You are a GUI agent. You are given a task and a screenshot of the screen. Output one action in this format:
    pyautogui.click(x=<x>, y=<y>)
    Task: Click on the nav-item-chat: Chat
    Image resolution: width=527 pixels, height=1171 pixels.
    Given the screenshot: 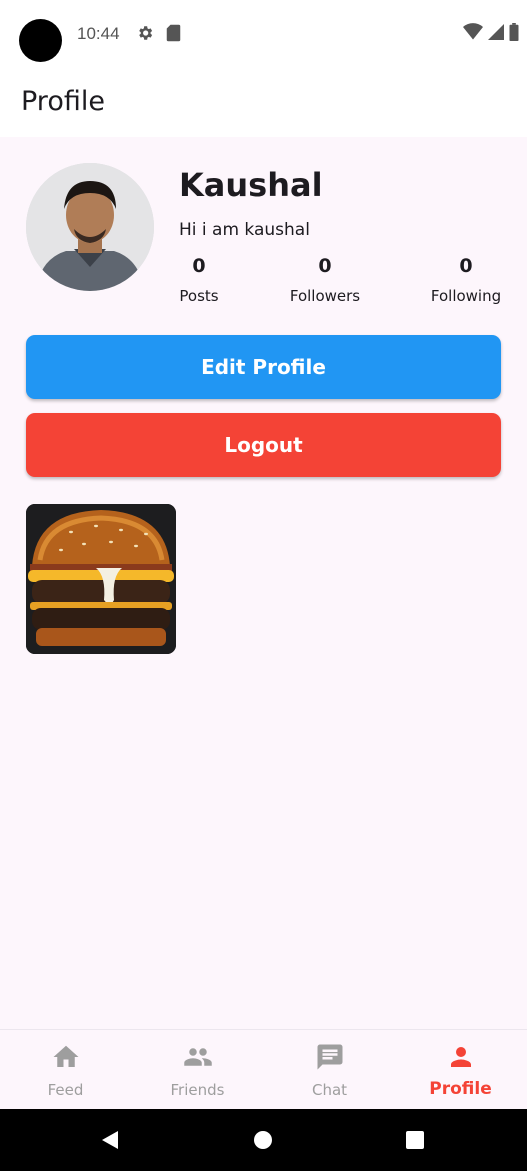 What is the action you would take?
    pyautogui.click(x=329, y=1070)
    